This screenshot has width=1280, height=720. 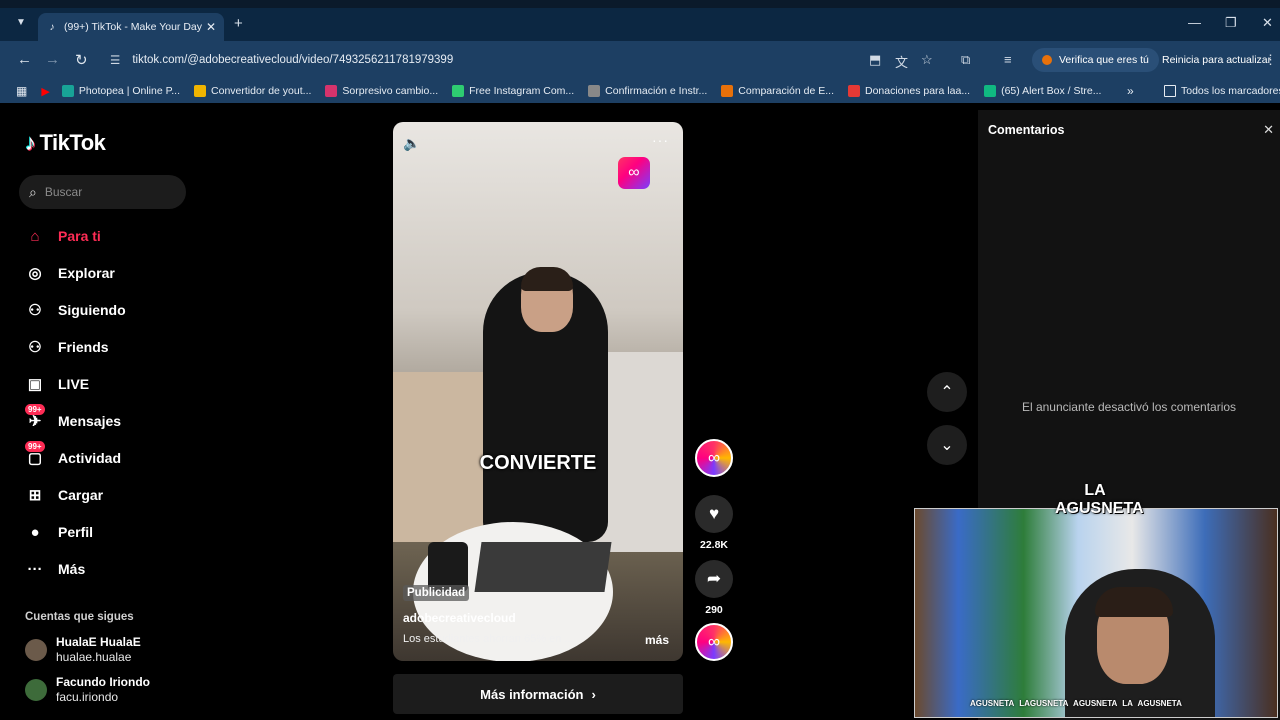 What do you see at coordinates (35, 495) in the screenshot?
I see `upload-icon: ⊞` at bounding box center [35, 495].